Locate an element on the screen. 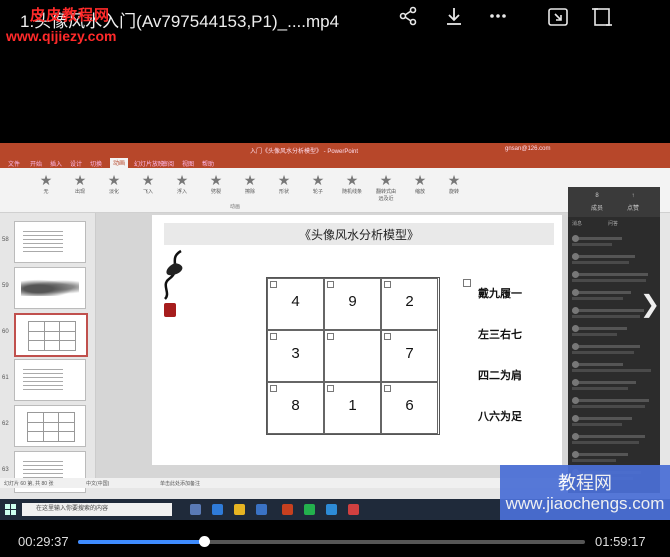 Image resolution: width=670 pixels, height=557 pixels. wechat-icon is located at coordinates (309, 509).